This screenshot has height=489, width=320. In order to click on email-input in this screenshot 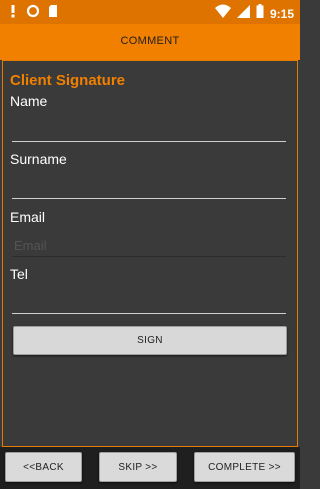, I will do `click(149, 246)`.